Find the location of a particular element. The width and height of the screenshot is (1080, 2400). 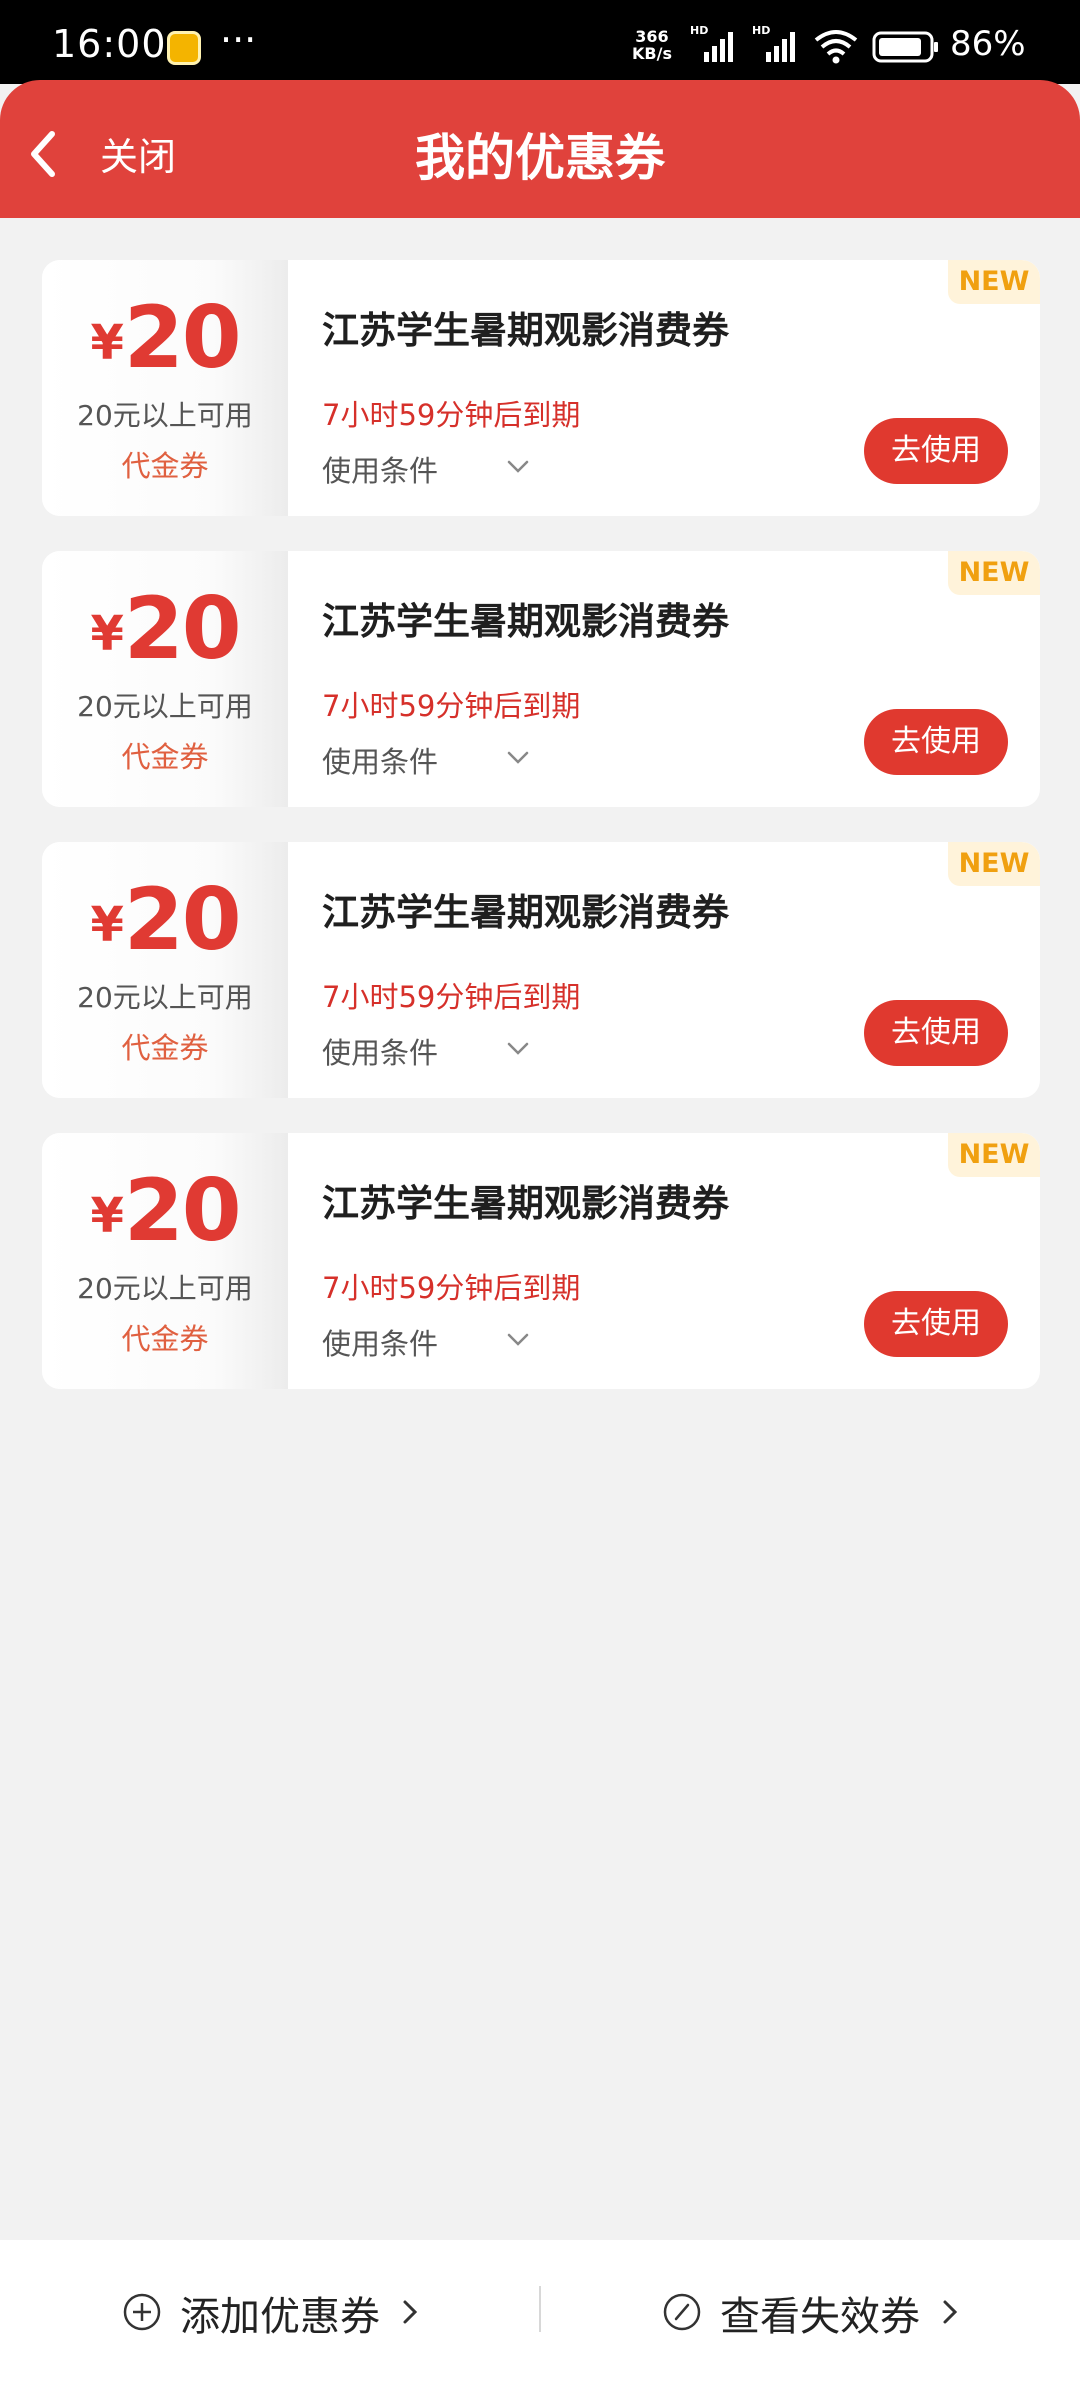

battery-percent: 86% is located at coordinates (988, 44).